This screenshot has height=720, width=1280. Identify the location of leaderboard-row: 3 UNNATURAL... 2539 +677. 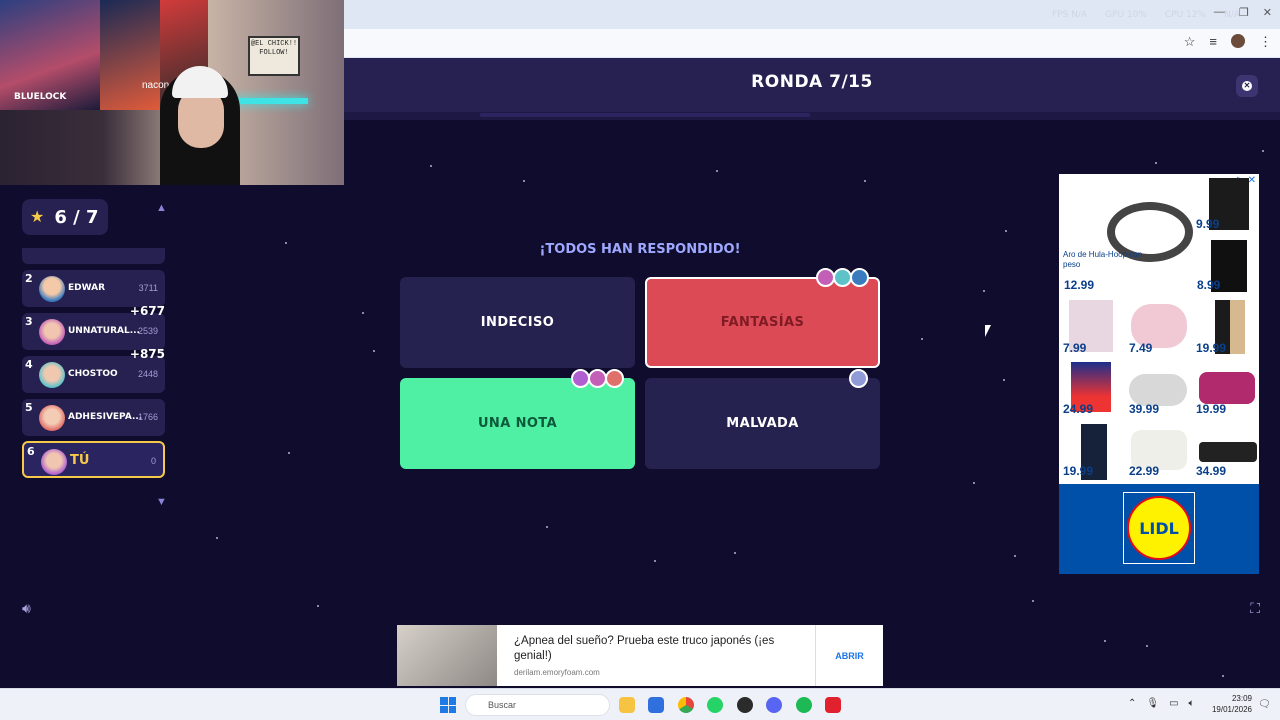
(93, 327).